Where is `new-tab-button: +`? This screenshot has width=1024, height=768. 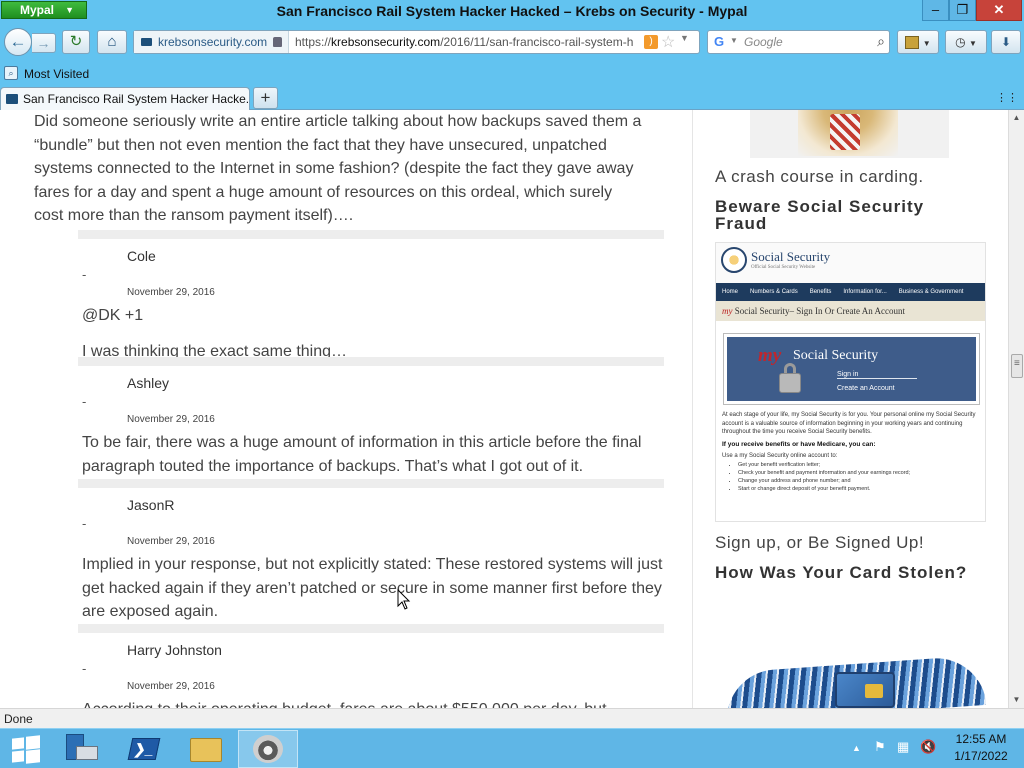 new-tab-button: + is located at coordinates (265, 98).